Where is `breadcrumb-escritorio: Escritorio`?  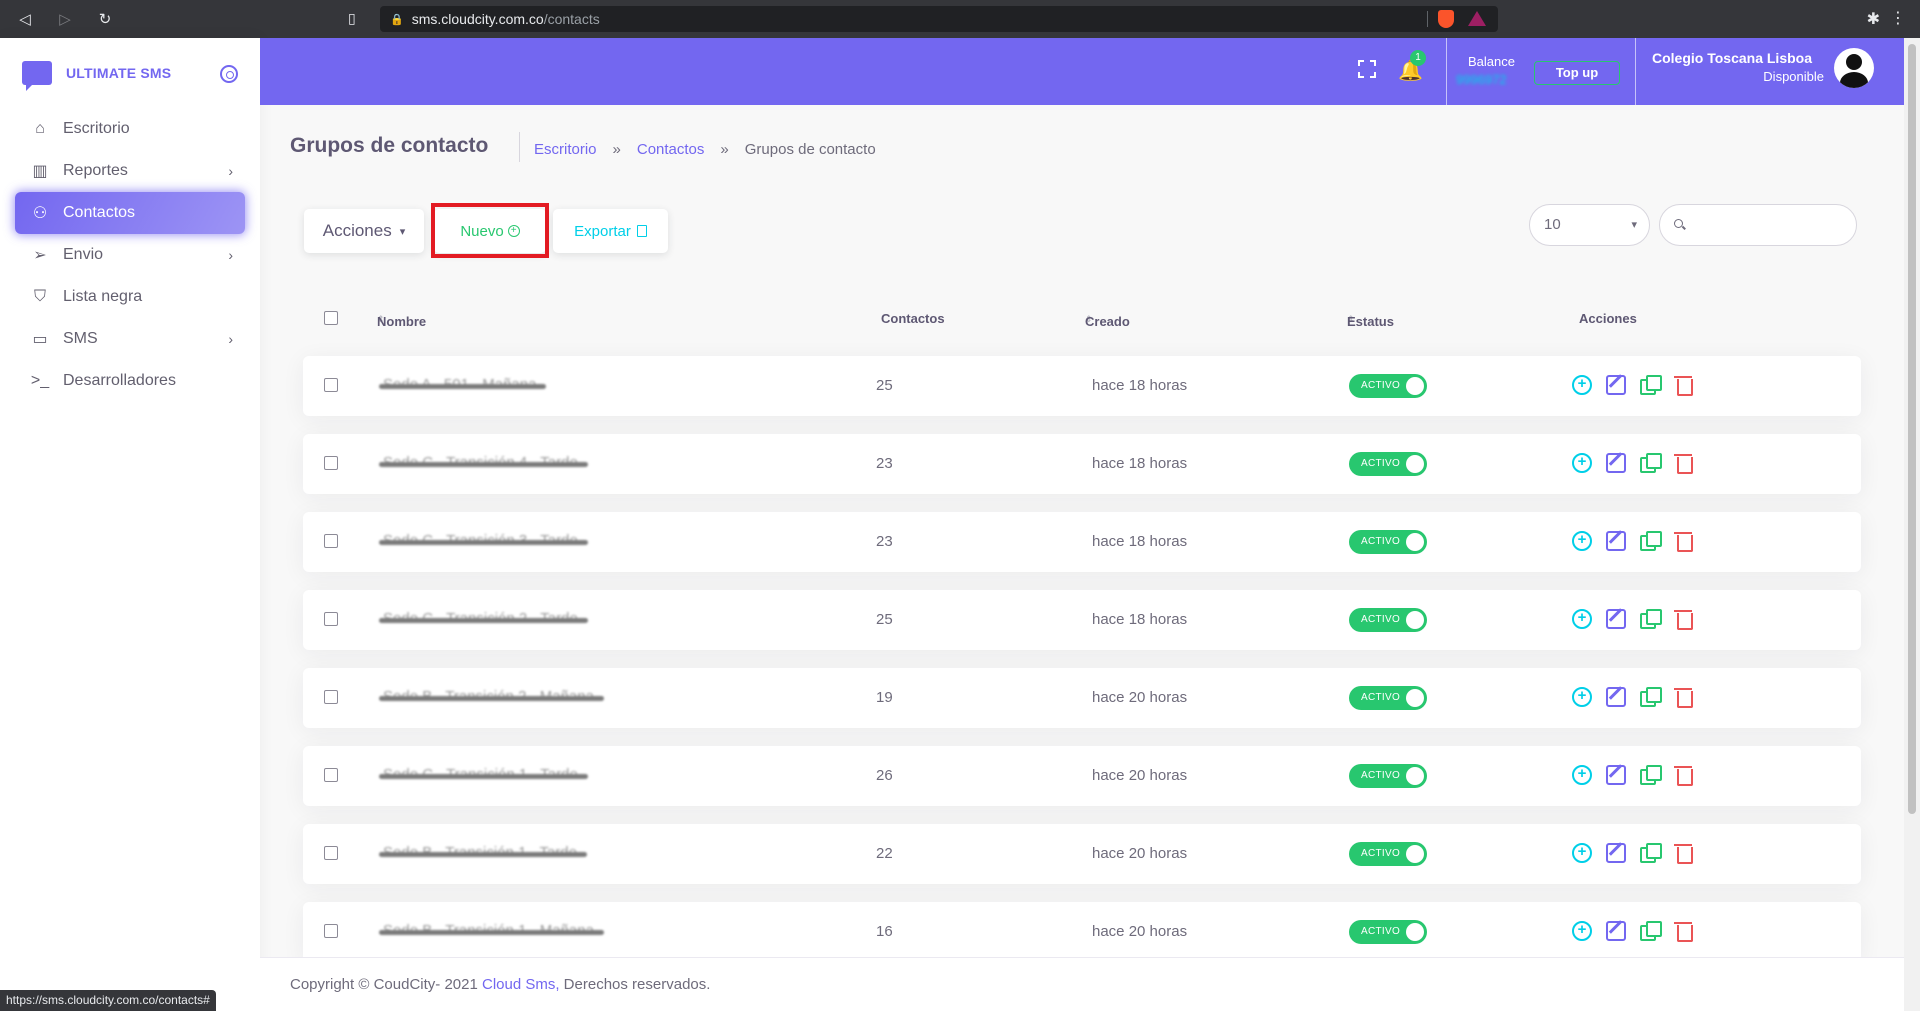 breadcrumb-escritorio: Escritorio is located at coordinates (565, 149).